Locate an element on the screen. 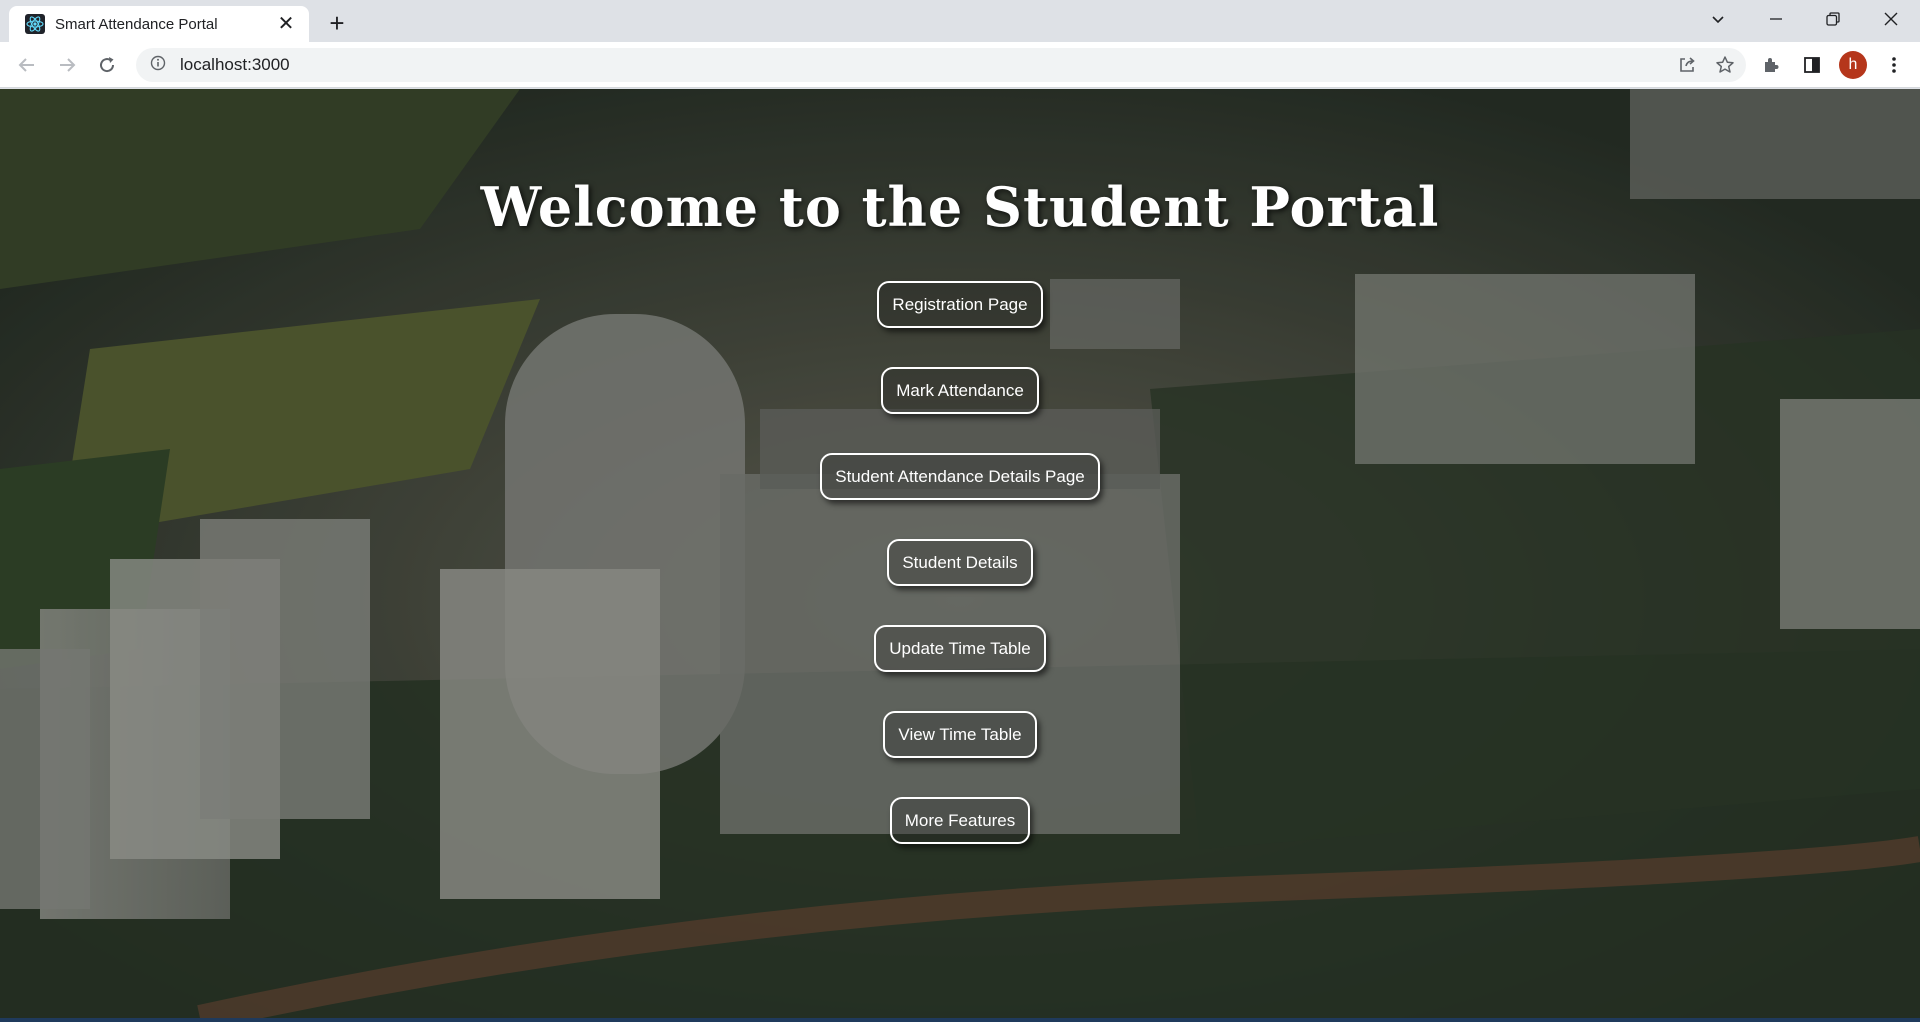 The height and width of the screenshot is (1022, 1920). new-tab-button: + is located at coordinates (337, 24).